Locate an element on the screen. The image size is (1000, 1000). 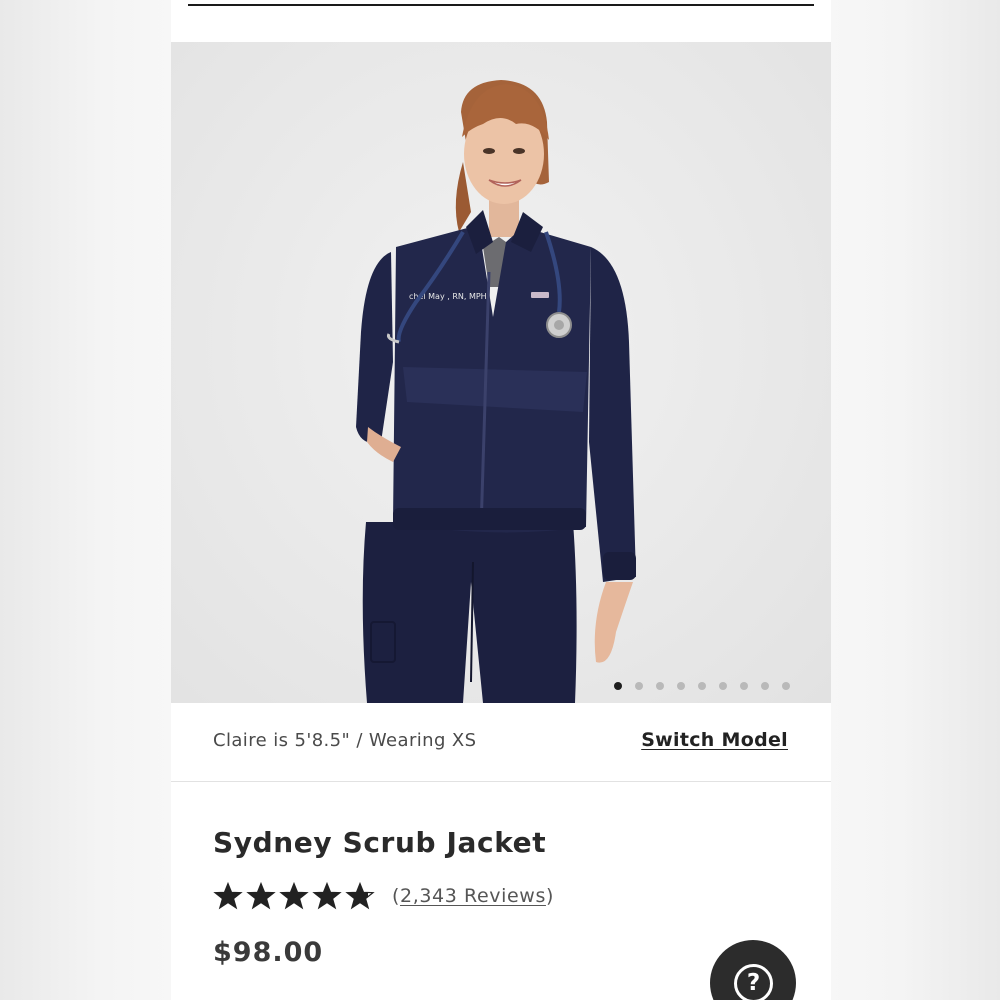
reviews-close-paren: ) is located at coordinates (549, 896).